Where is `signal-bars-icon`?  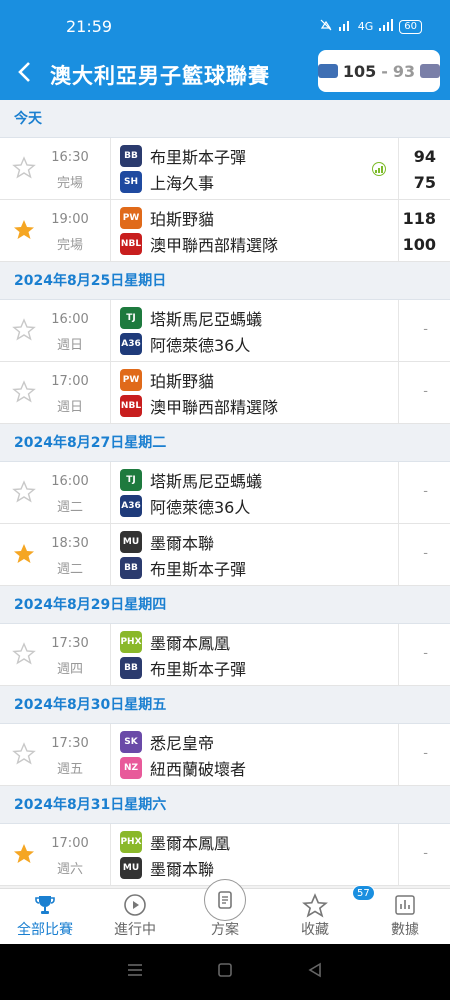
signal-bars-icon is located at coordinates (386, 26).